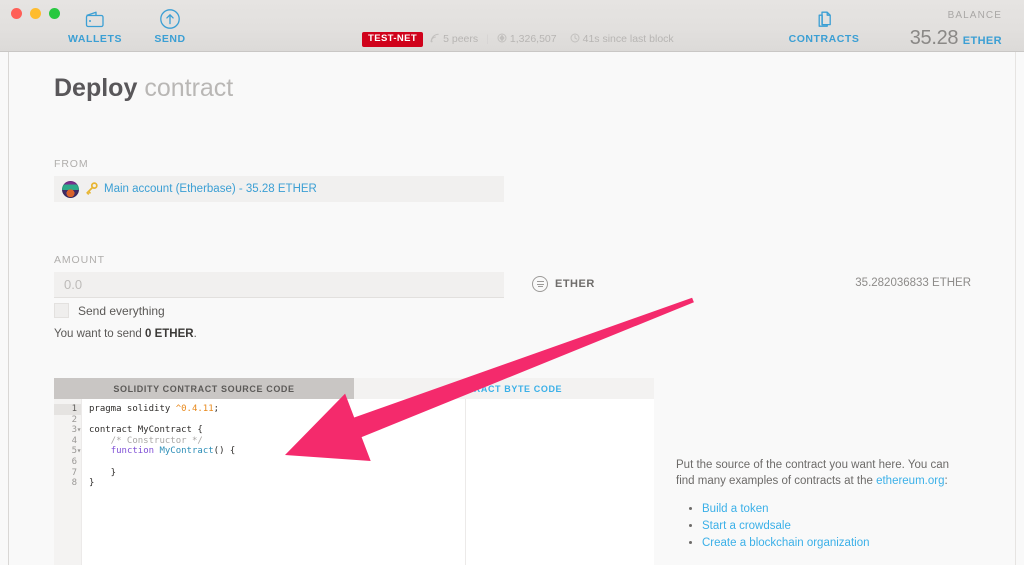 The height and width of the screenshot is (565, 1024). I want to click on code-token: pragma solidity, so click(132, 409).